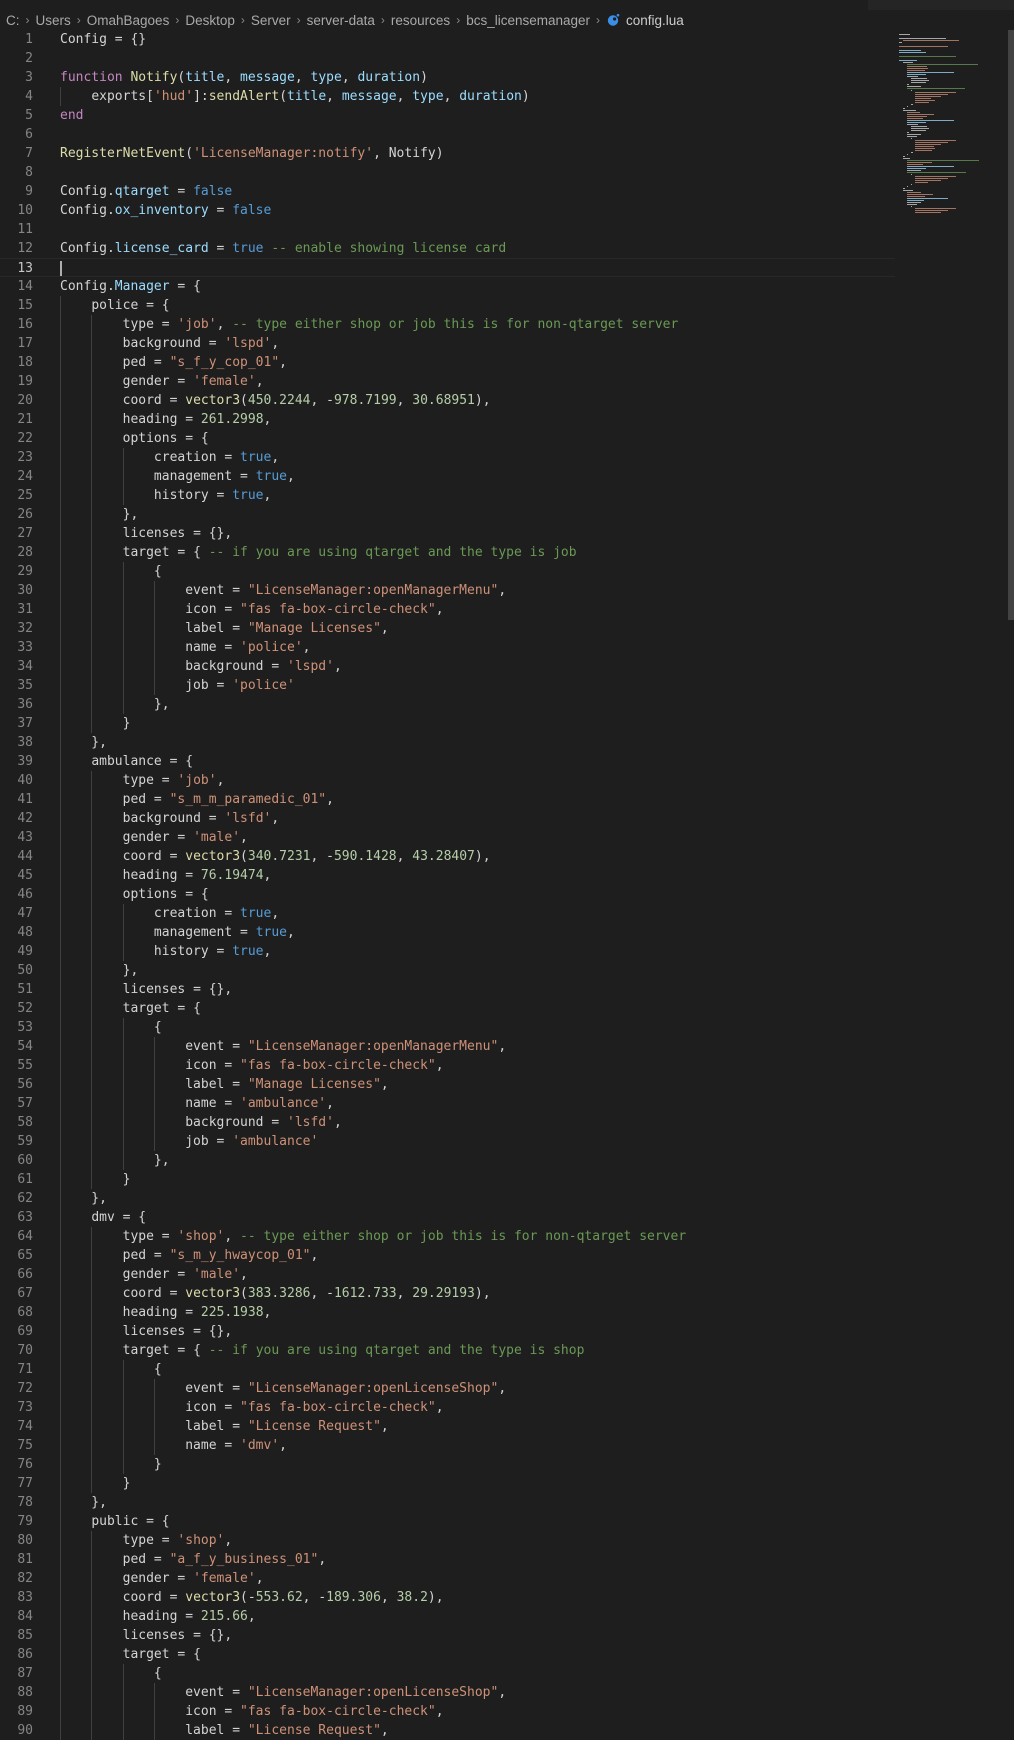 The height and width of the screenshot is (1740, 1014). Describe the element at coordinates (447, 191) in the screenshot. I see `code-line: 9 Config.qtarget = false` at that location.